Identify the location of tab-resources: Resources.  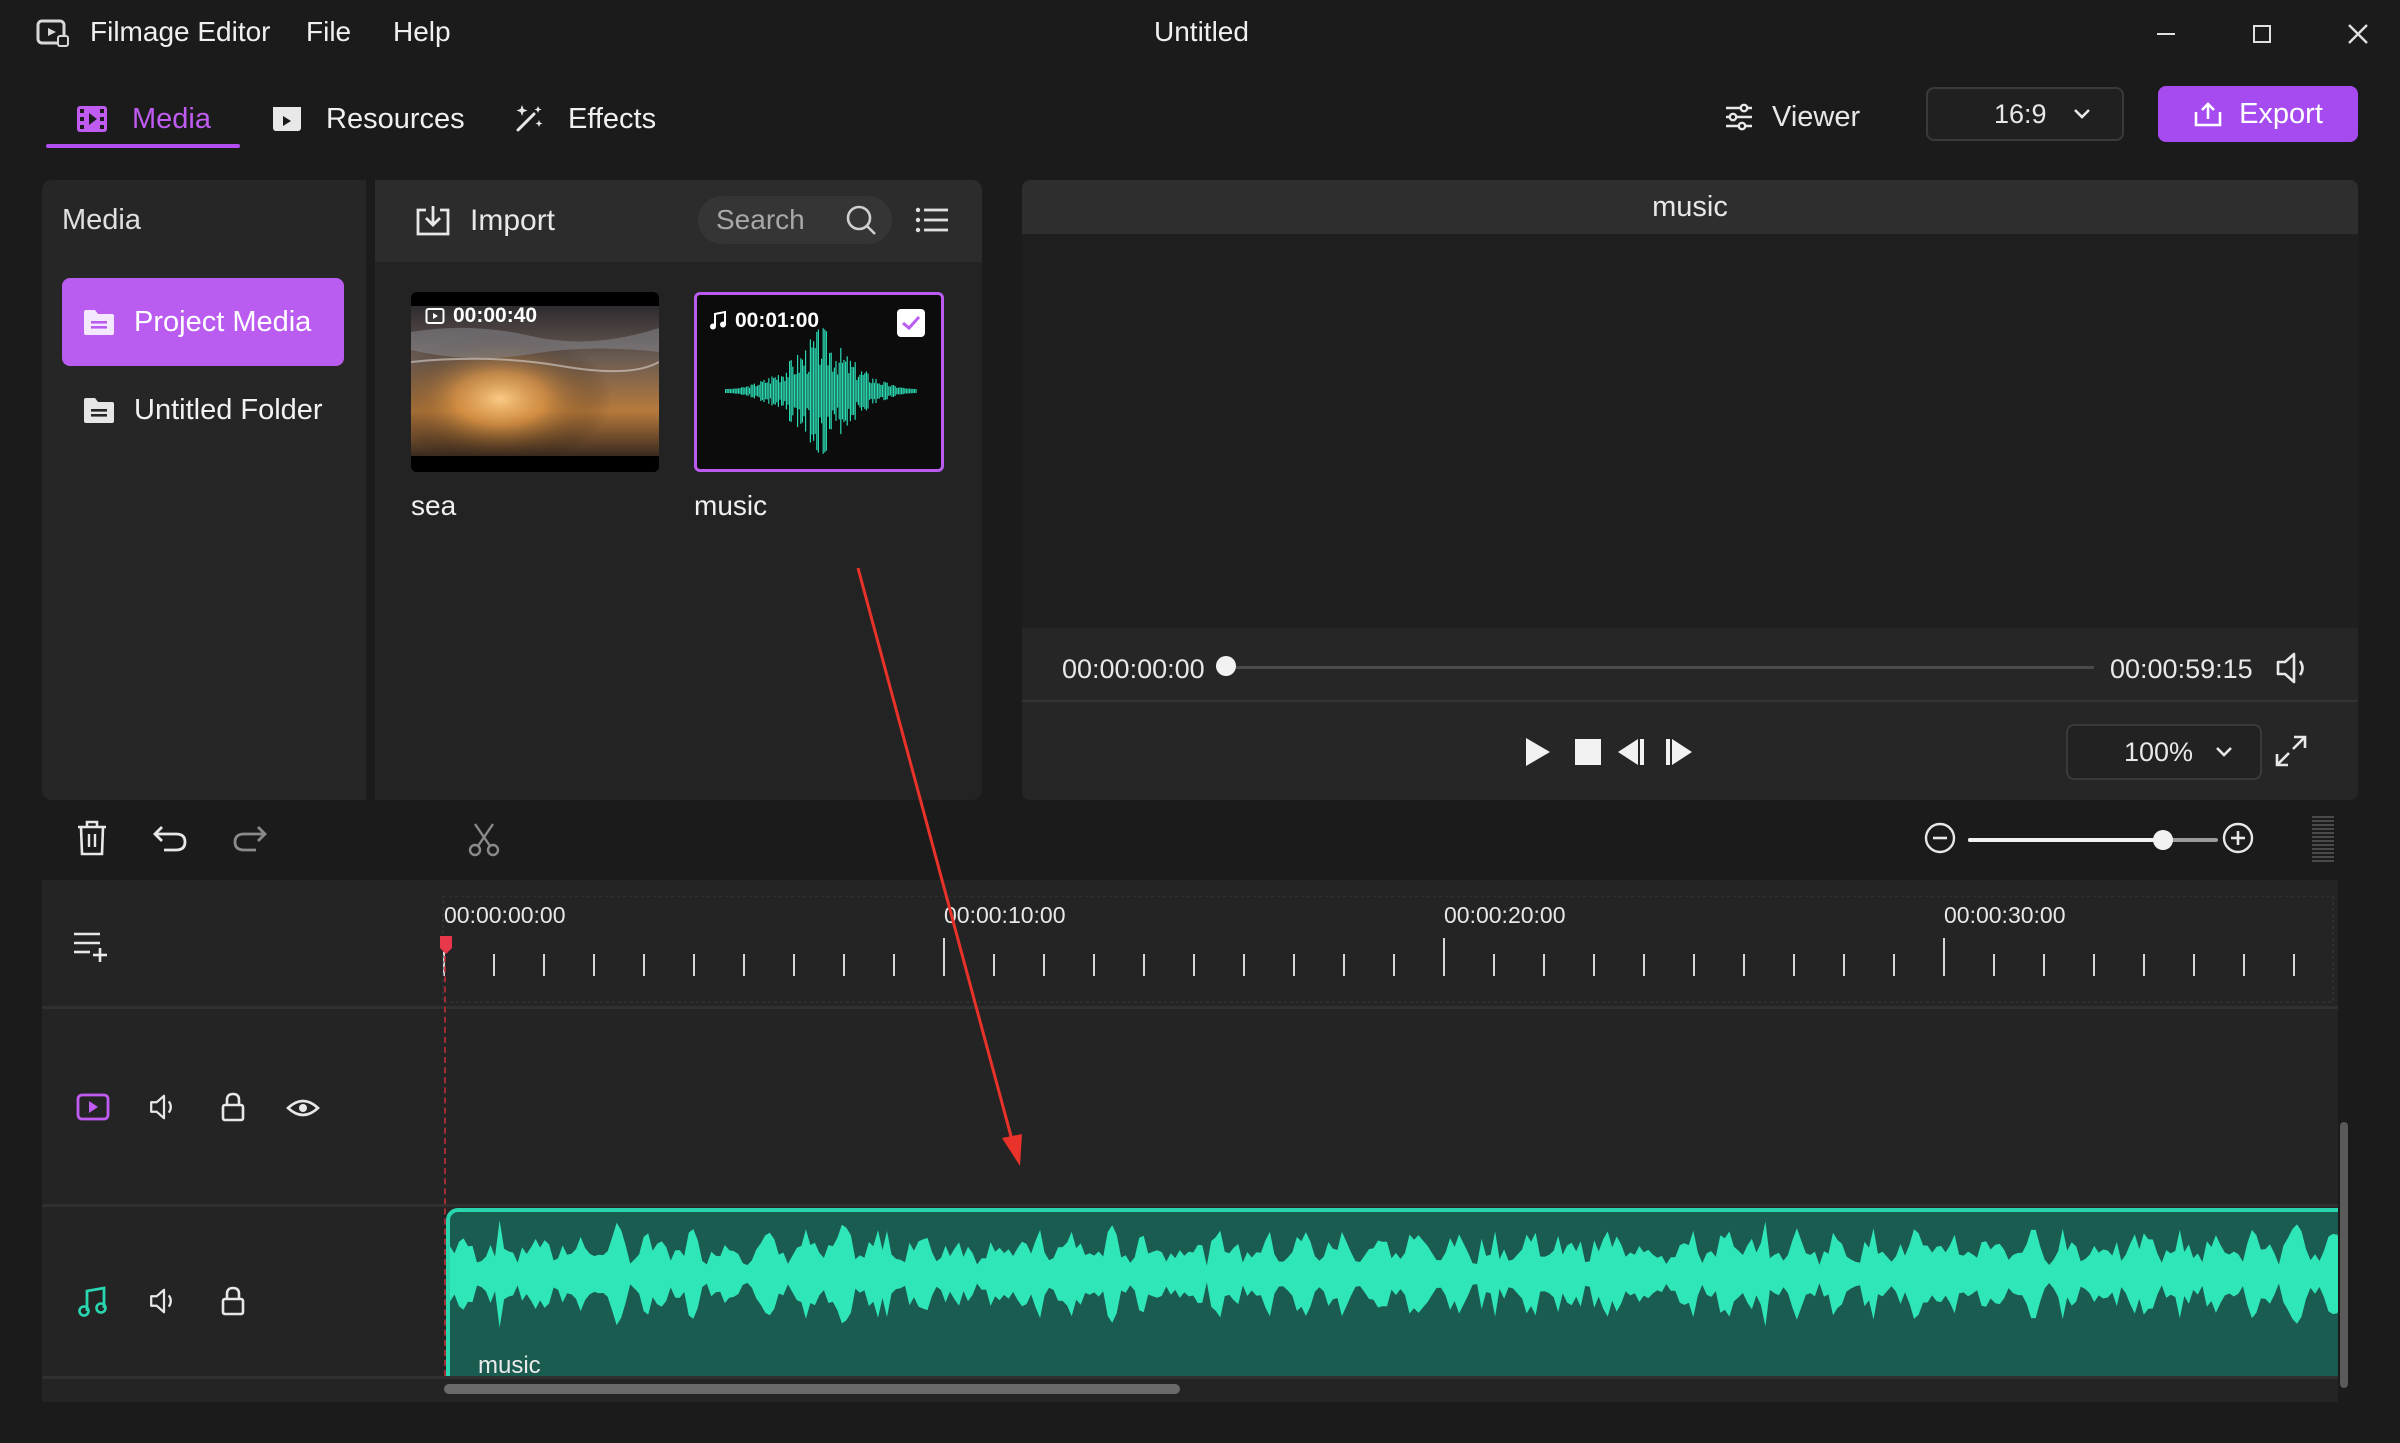
(367, 119).